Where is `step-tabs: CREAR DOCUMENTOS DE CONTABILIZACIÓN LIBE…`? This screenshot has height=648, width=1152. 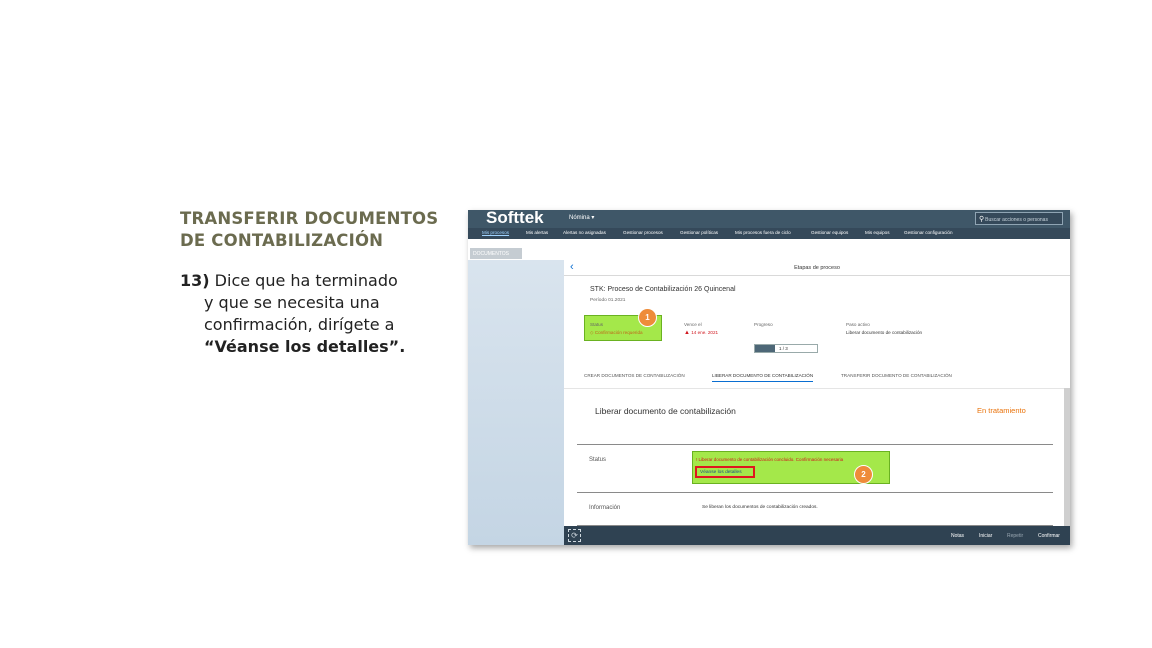 step-tabs: CREAR DOCUMENTOS DE CONTABILIZACIÓN LIBE… is located at coordinates (817, 378).